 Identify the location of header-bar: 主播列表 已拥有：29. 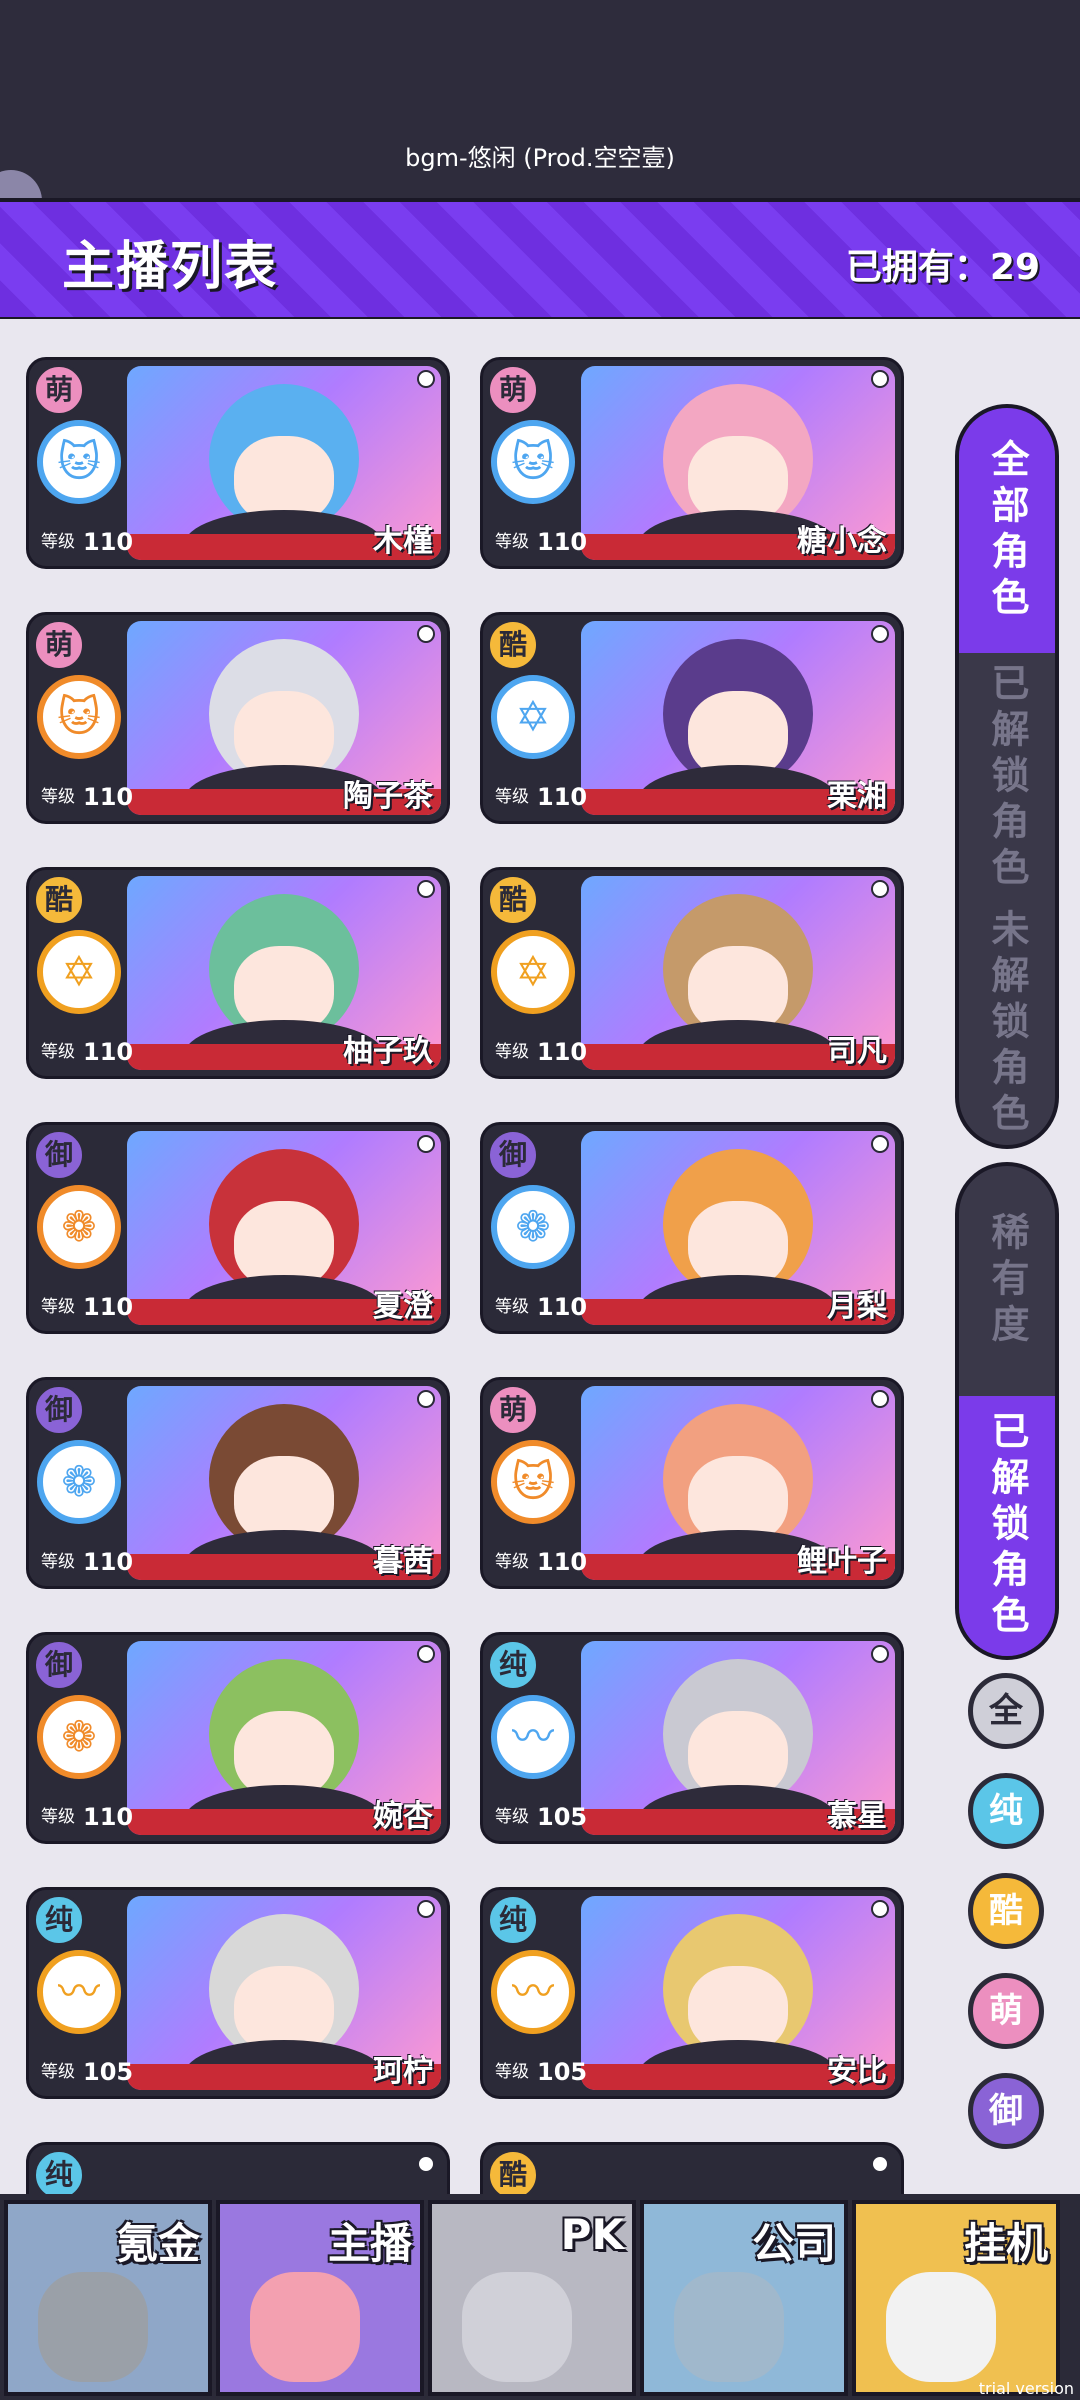
(540, 260).